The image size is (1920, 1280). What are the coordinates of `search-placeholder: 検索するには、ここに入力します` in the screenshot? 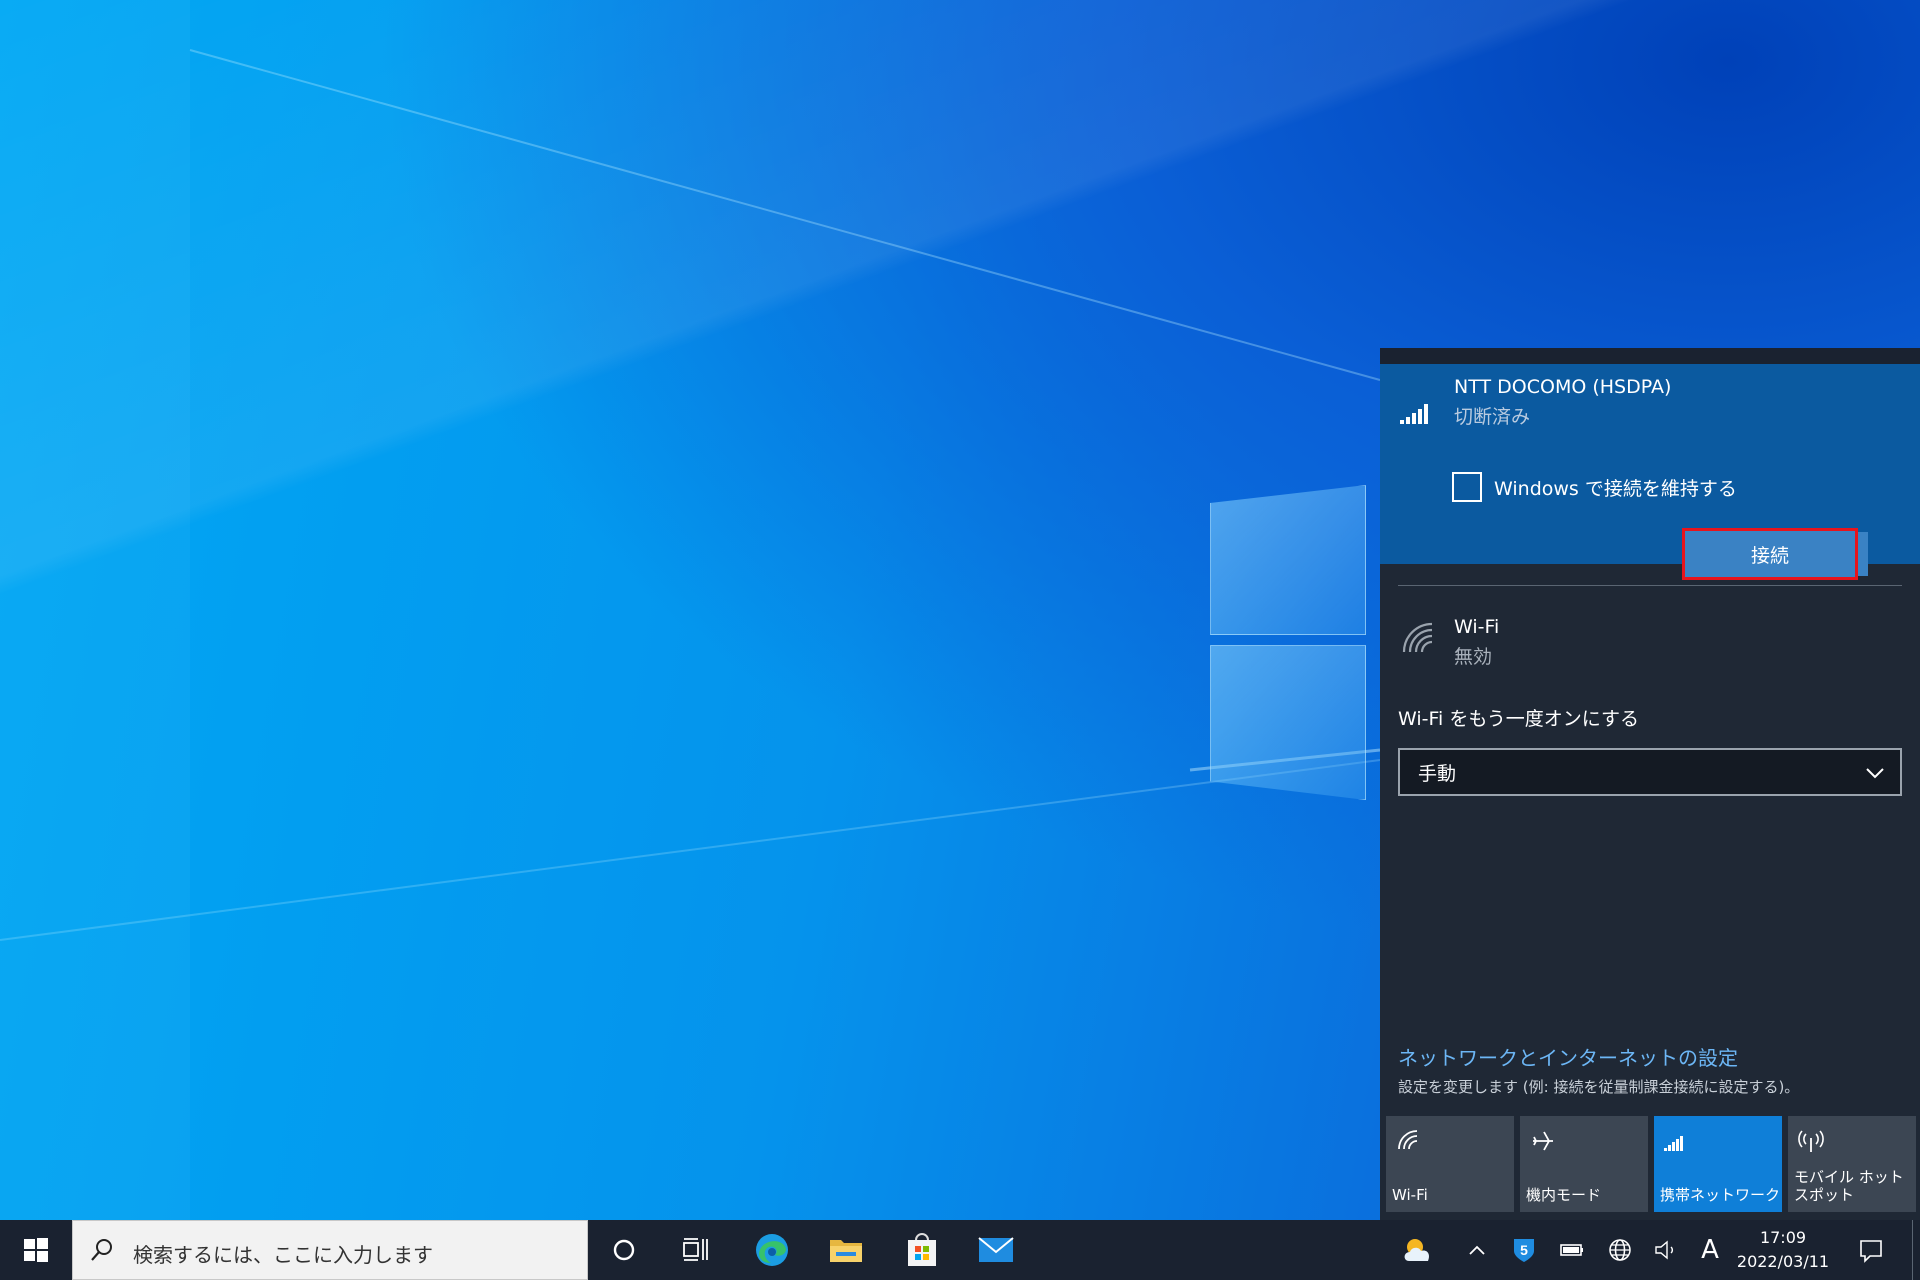 It's located at (283, 1255).